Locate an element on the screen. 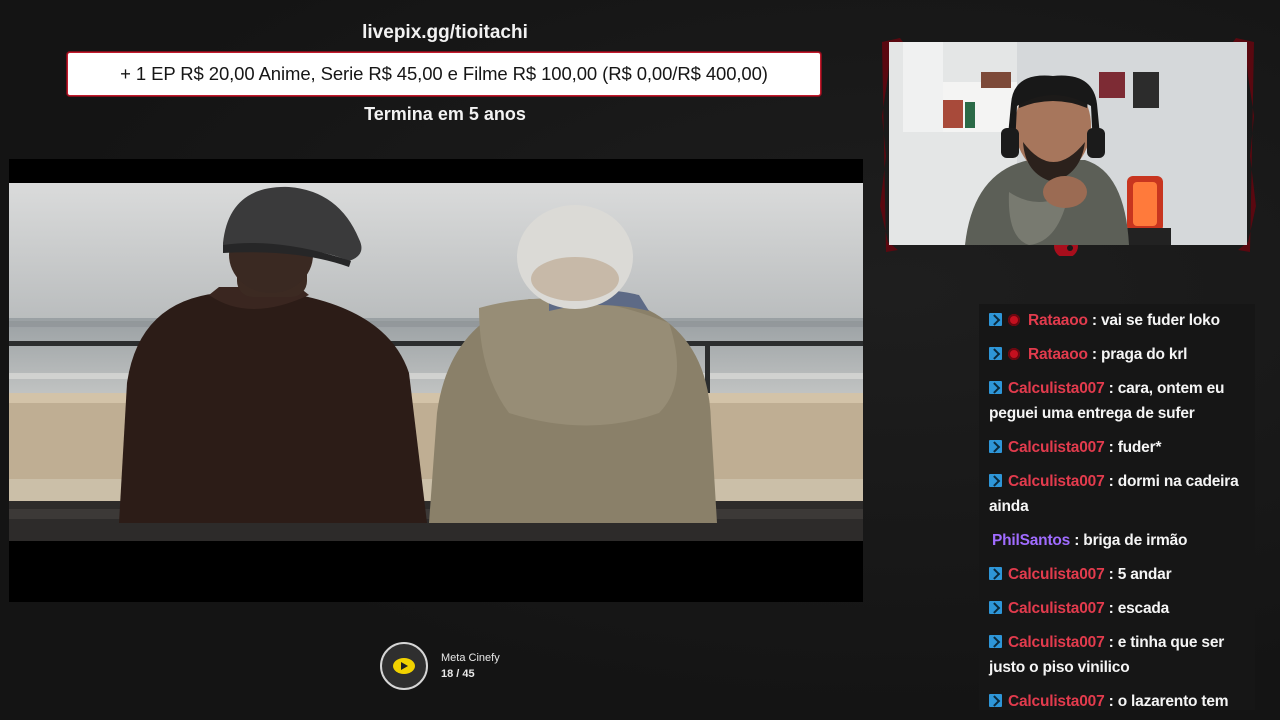 The width and height of the screenshot is (1280, 720). chat-text: briga de irmão is located at coordinates (1135, 540).